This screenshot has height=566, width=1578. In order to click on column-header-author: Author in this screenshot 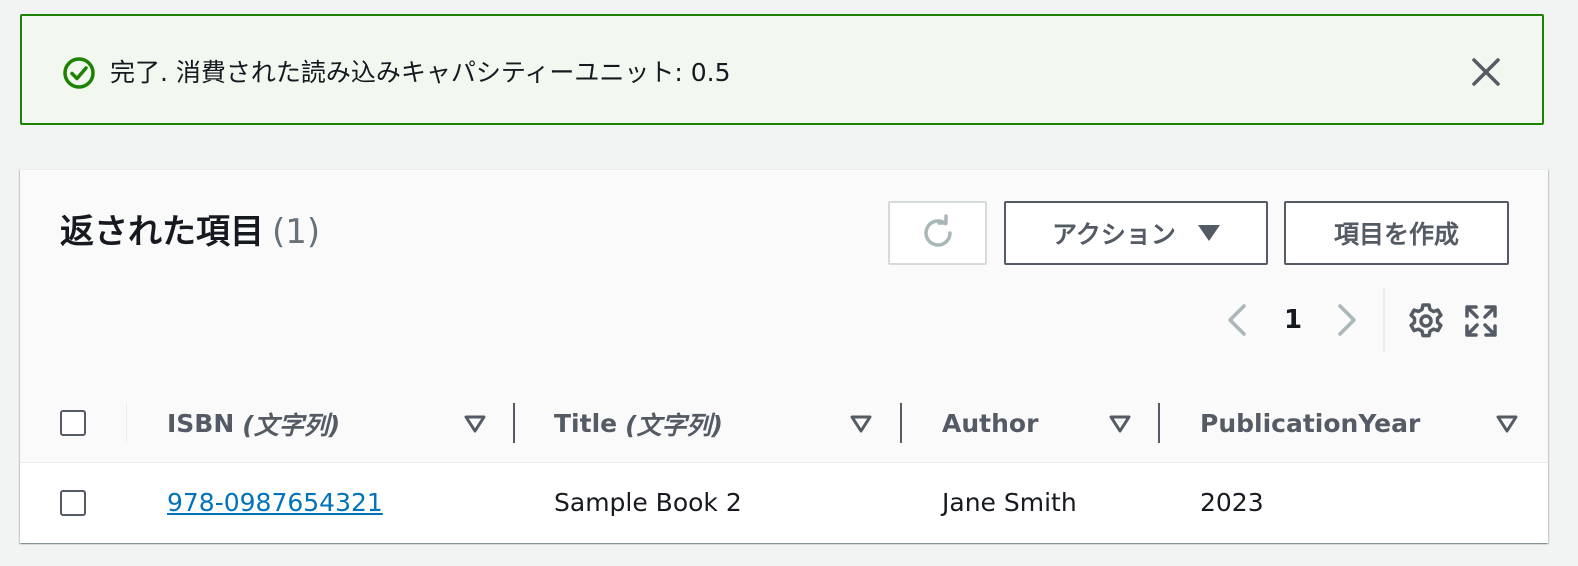, I will do `click(990, 423)`.